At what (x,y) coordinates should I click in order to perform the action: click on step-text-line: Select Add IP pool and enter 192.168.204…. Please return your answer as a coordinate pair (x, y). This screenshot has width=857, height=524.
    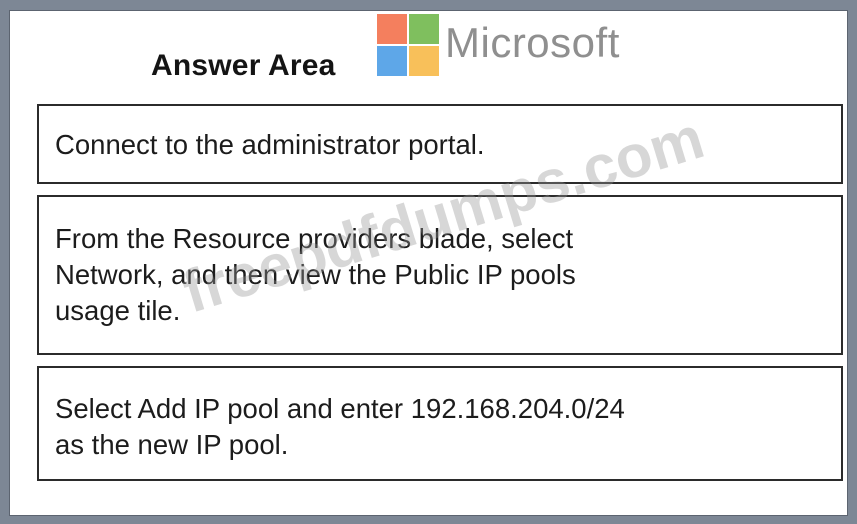
    Looking at the image, I should click on (340, 408).